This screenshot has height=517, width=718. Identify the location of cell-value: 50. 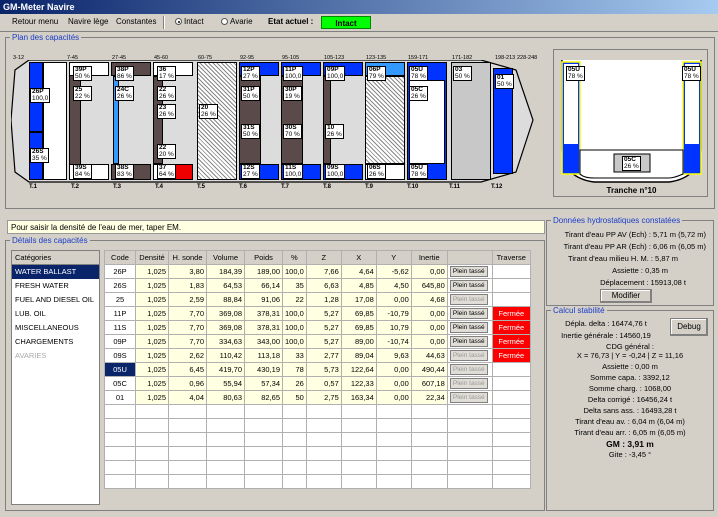
(294, 397).